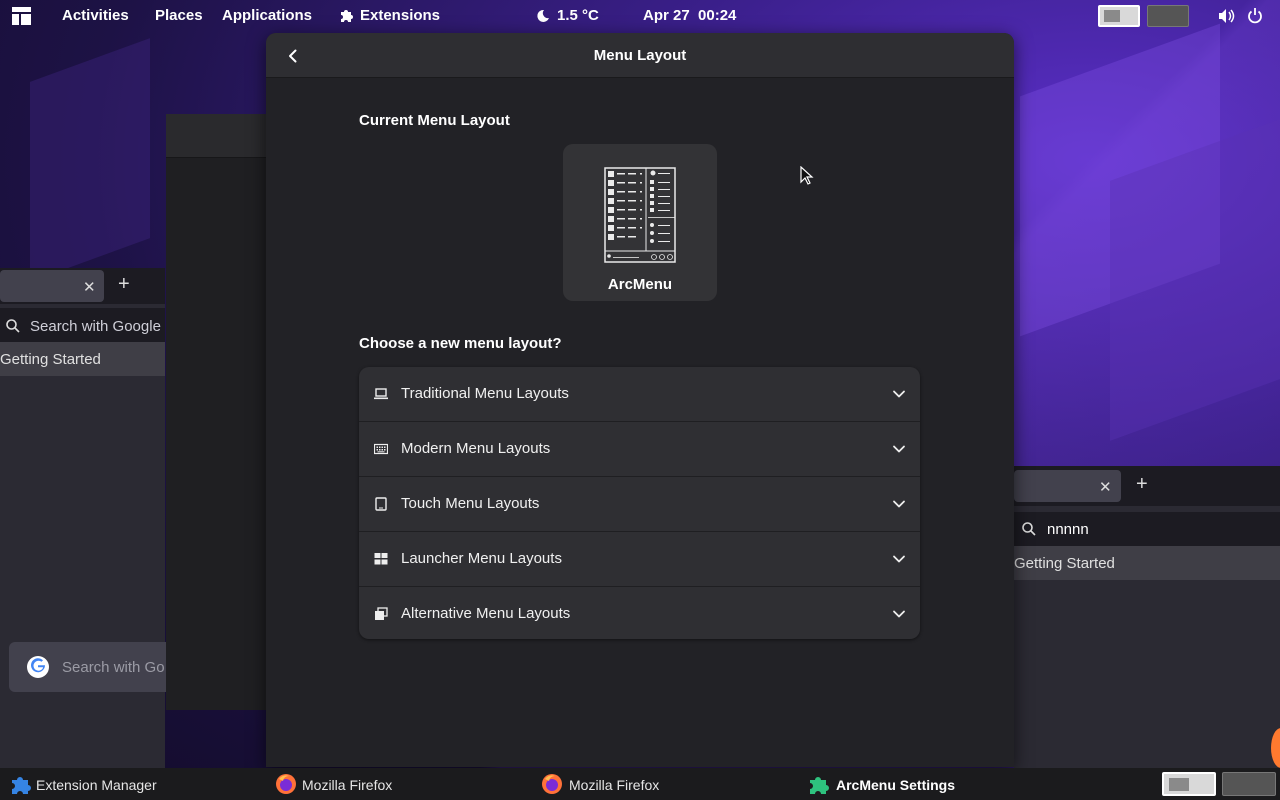 The image size is (1280, 800). I want to click on layout-group-alternative: Alternative Menu Layouts, so click(639, 613).